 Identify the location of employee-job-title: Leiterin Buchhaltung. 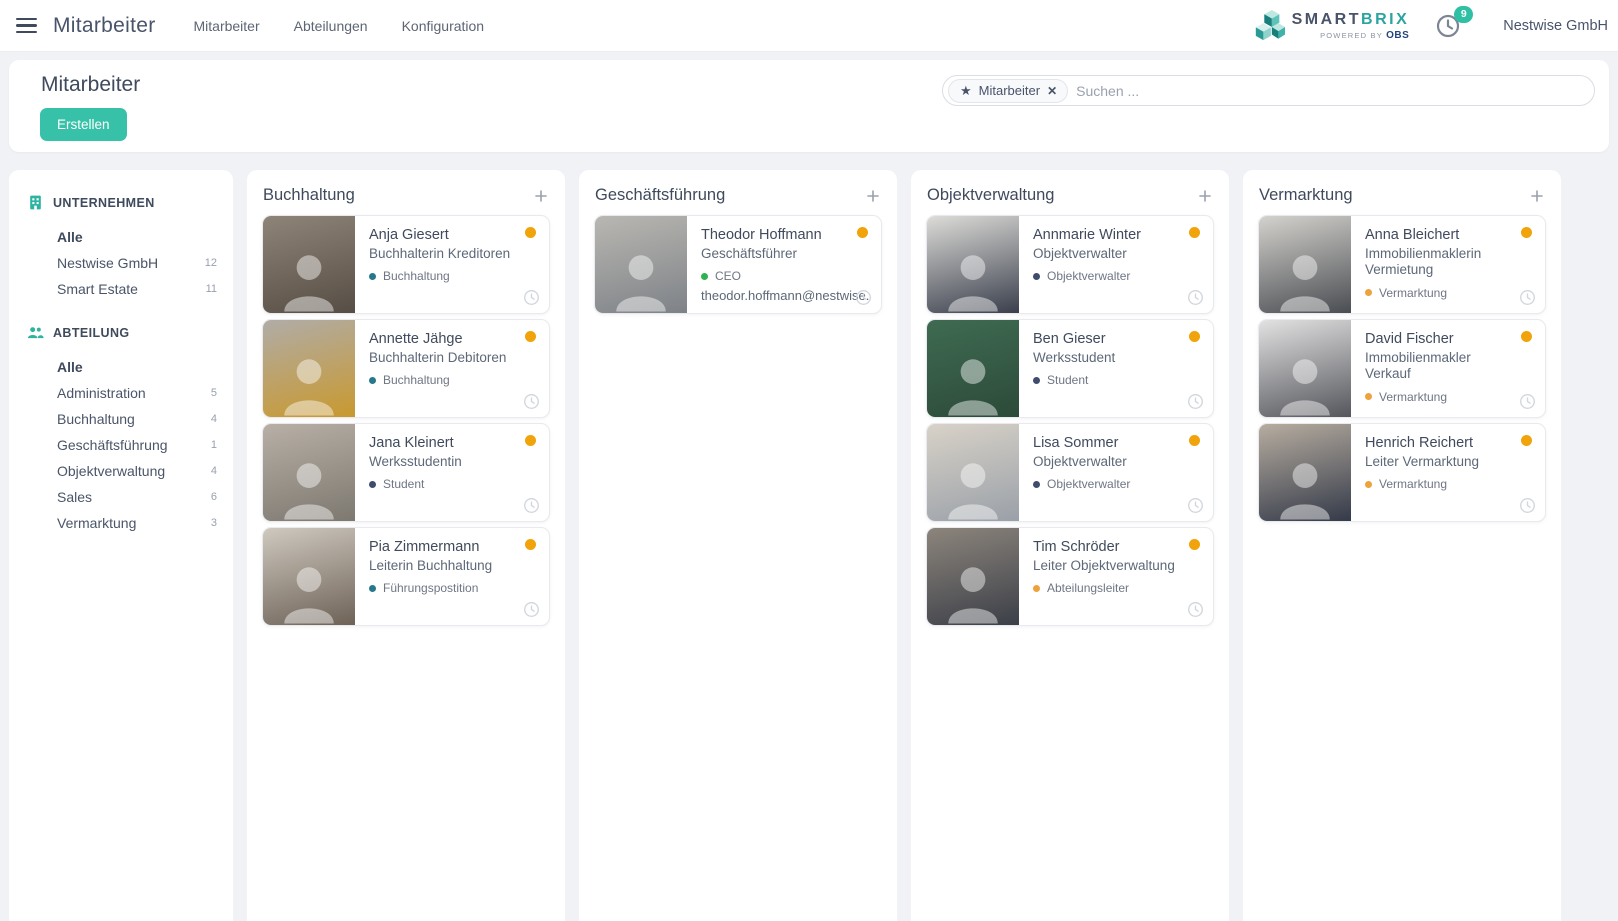
(431, 565).